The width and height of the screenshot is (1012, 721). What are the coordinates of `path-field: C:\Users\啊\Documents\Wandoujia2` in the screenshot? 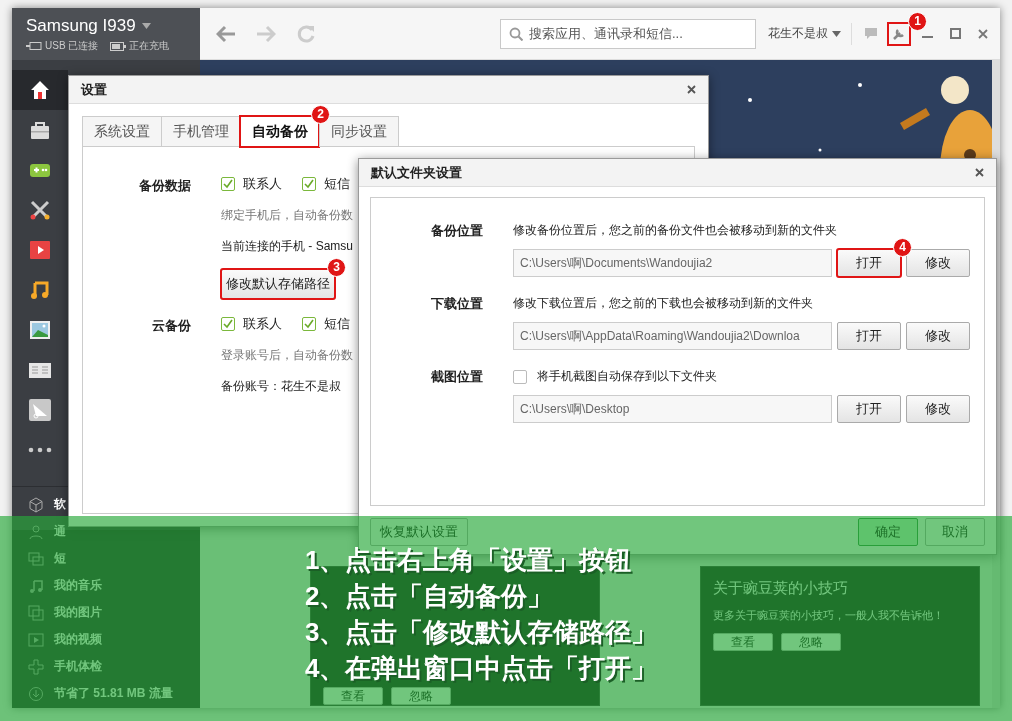 It's located at (672, 263).